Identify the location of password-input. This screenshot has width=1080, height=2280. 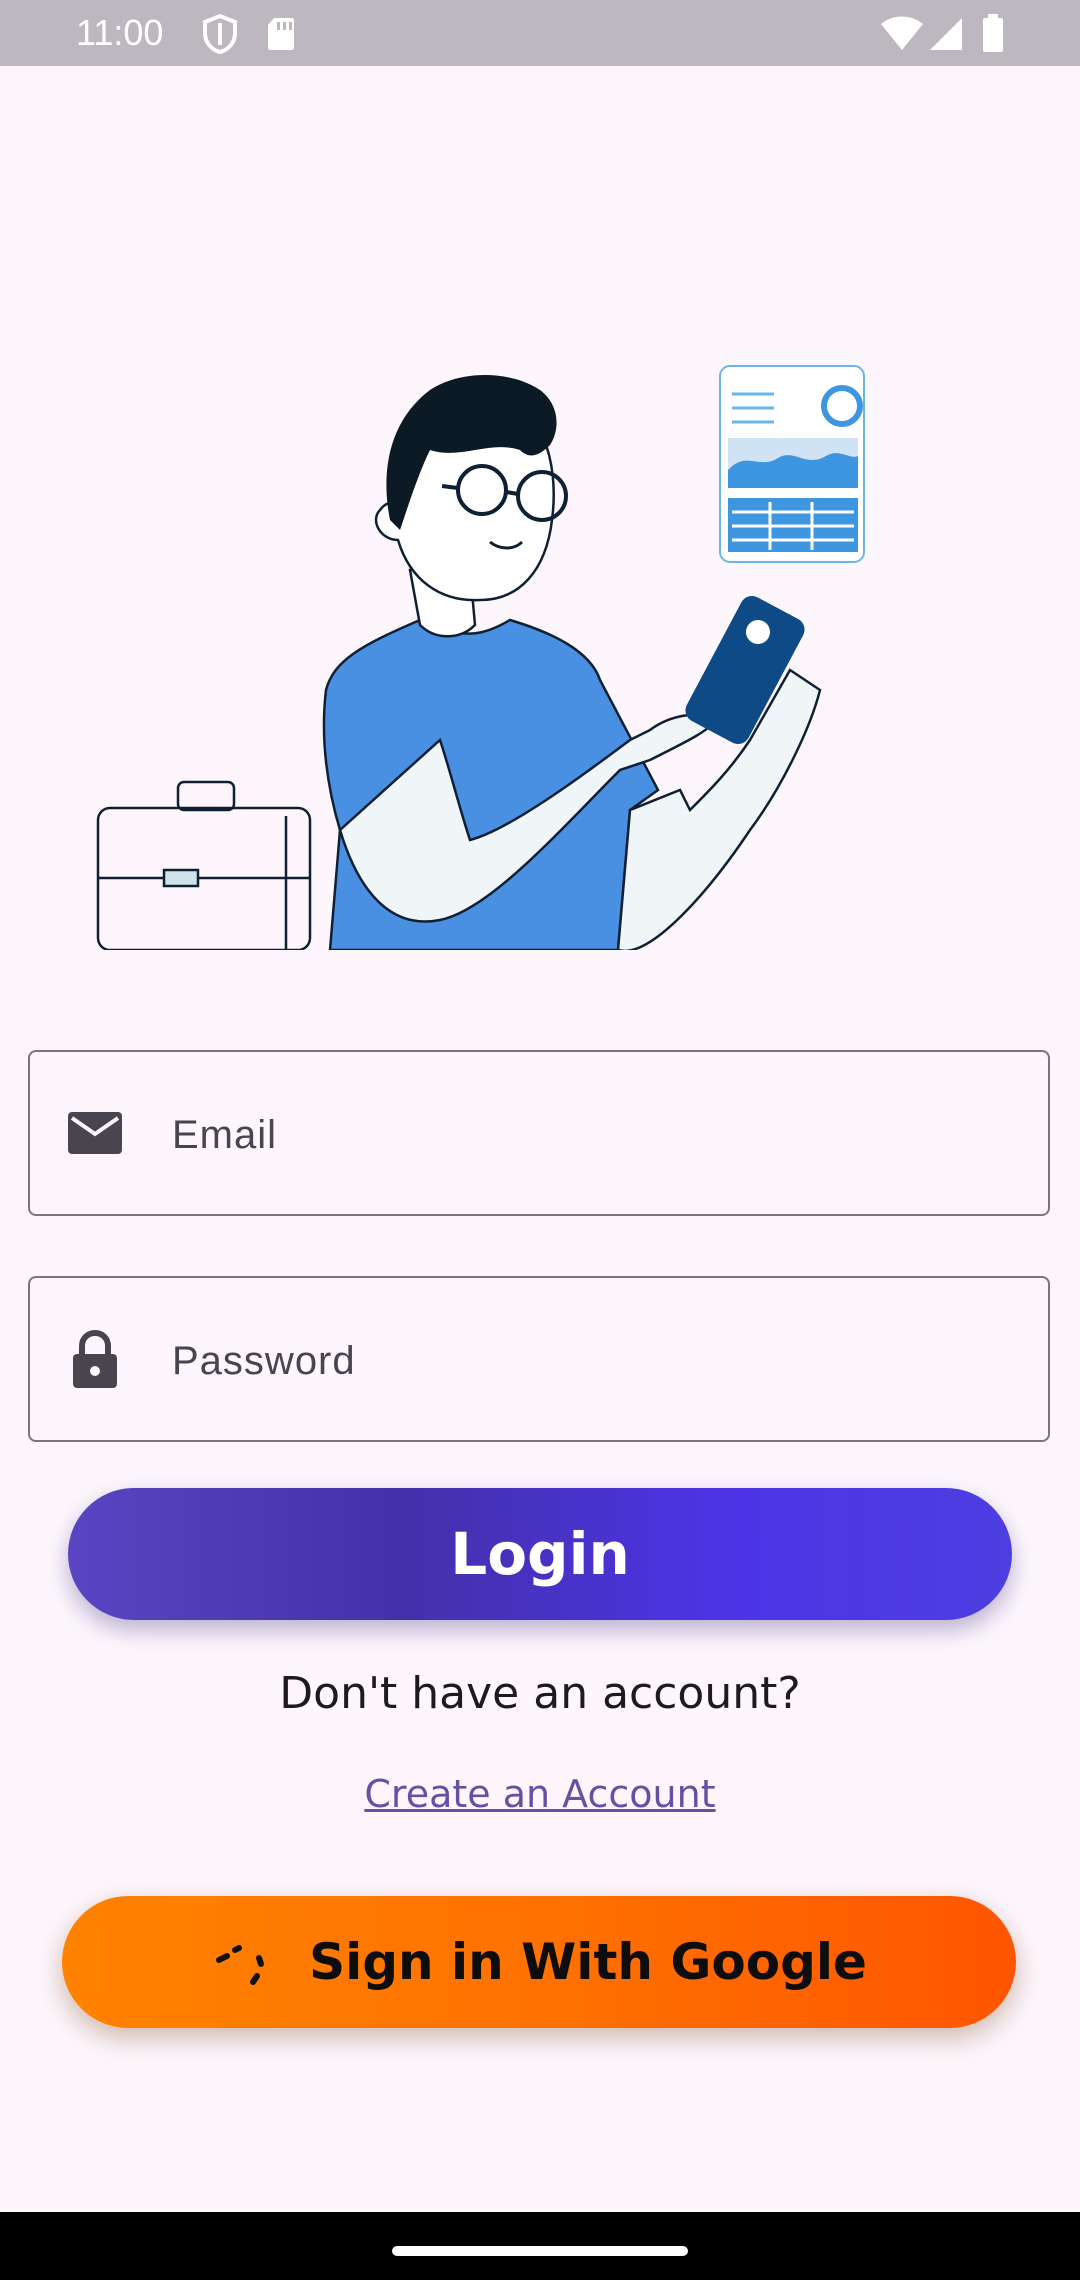
(592, 1361).